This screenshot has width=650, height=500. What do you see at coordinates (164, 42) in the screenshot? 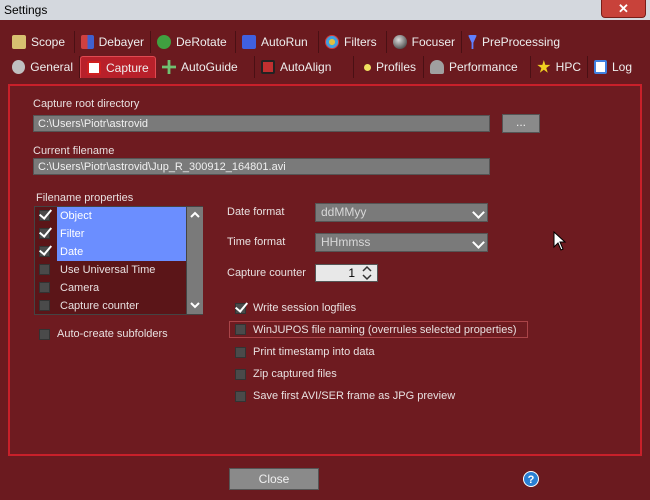
I see `rotate-icon` at bounding box center [164, 42].